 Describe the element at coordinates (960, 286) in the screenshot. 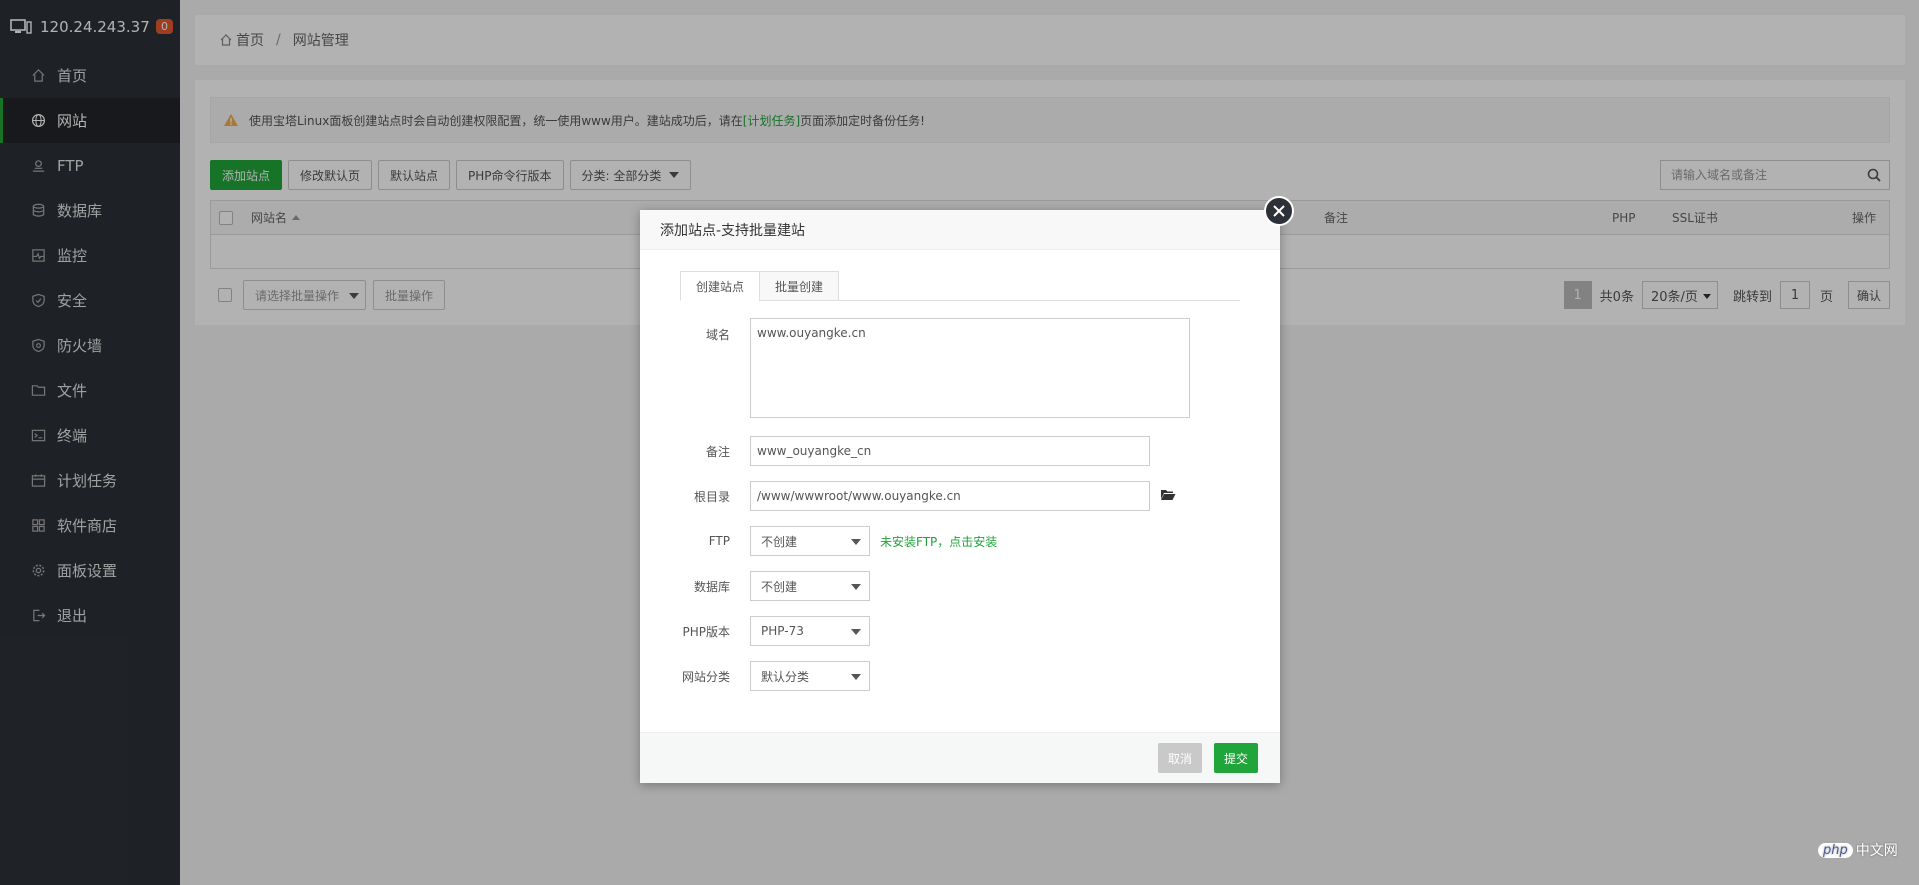

I see `modal-tabs: 创建站点 批量创建` at that location.